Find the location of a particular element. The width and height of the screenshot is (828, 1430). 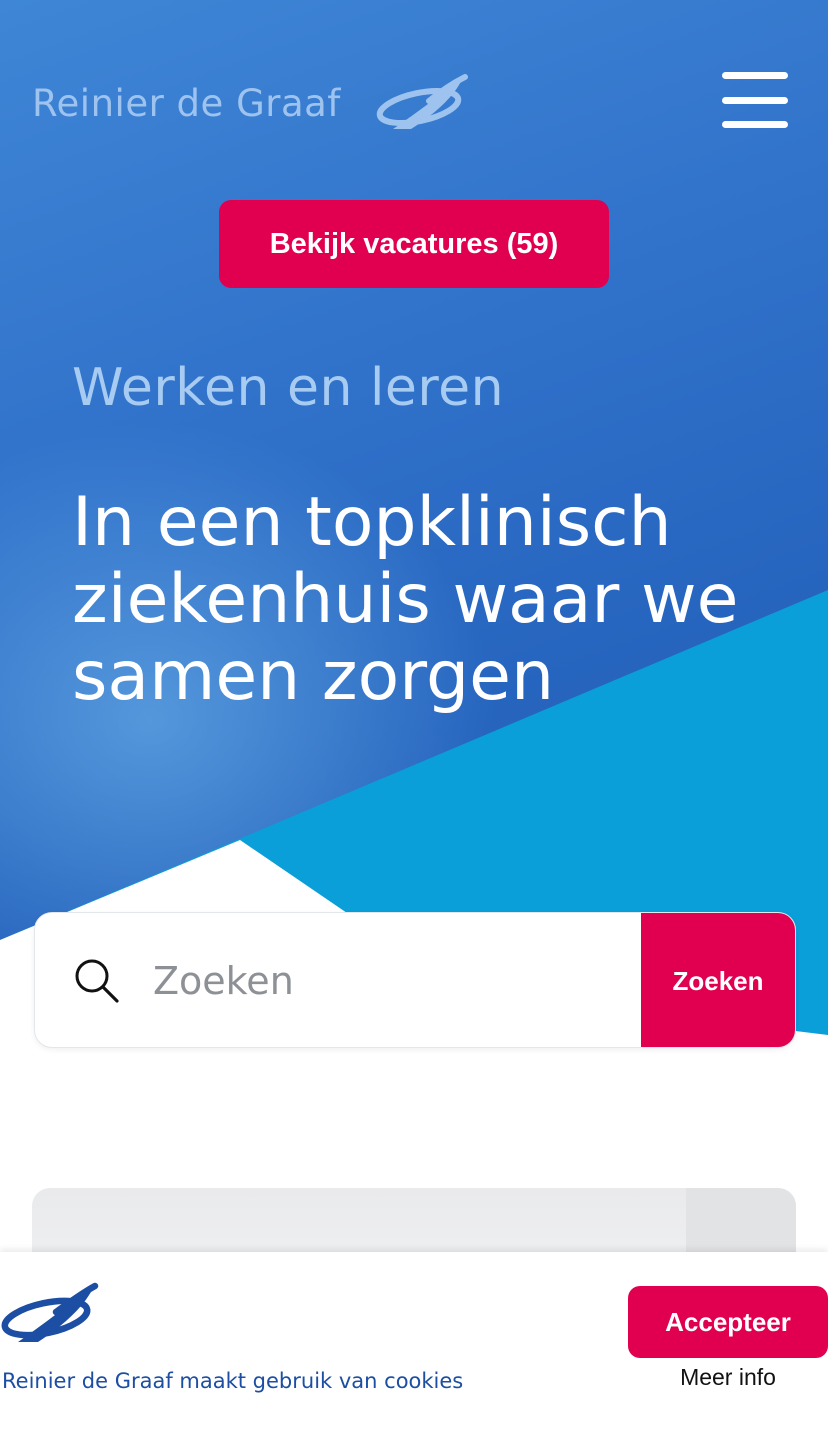

more-info-link: Meer info is located at coordinates (728, 1377).